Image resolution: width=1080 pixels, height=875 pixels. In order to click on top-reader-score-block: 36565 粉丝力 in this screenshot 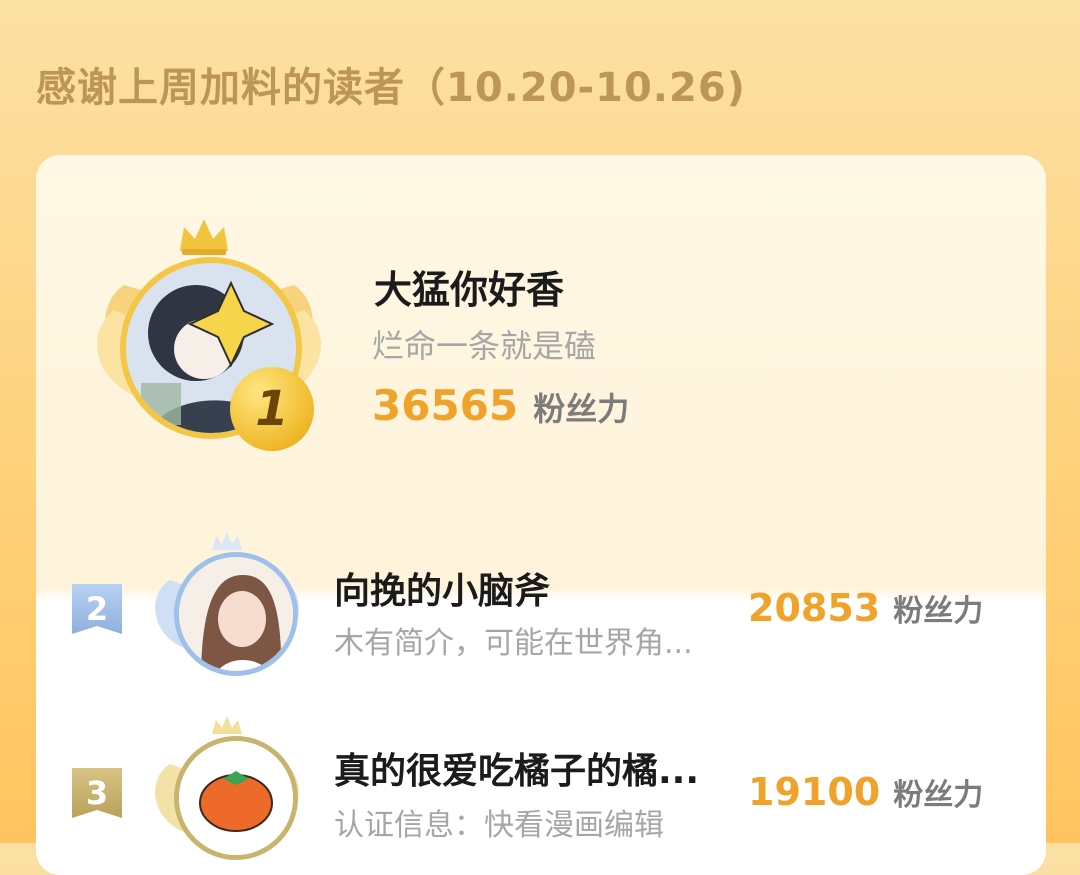, I will do `click(500, 405)`.